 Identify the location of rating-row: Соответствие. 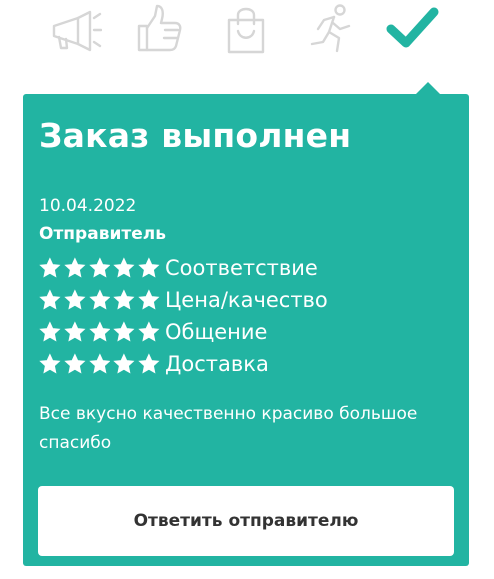
(183, 268).